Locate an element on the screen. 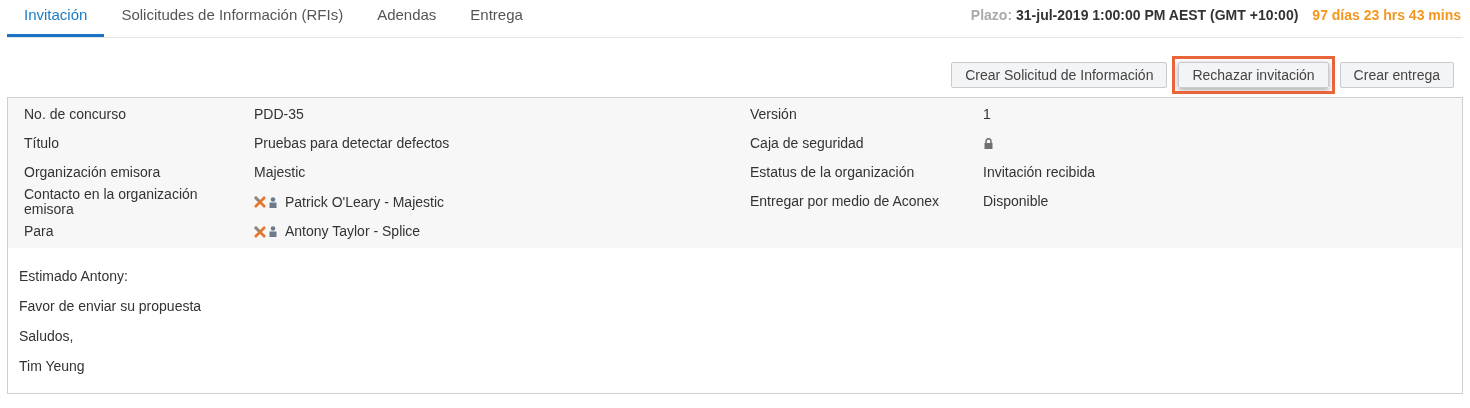  deadline-label: Plazo: is located at coordinates (991, 15).